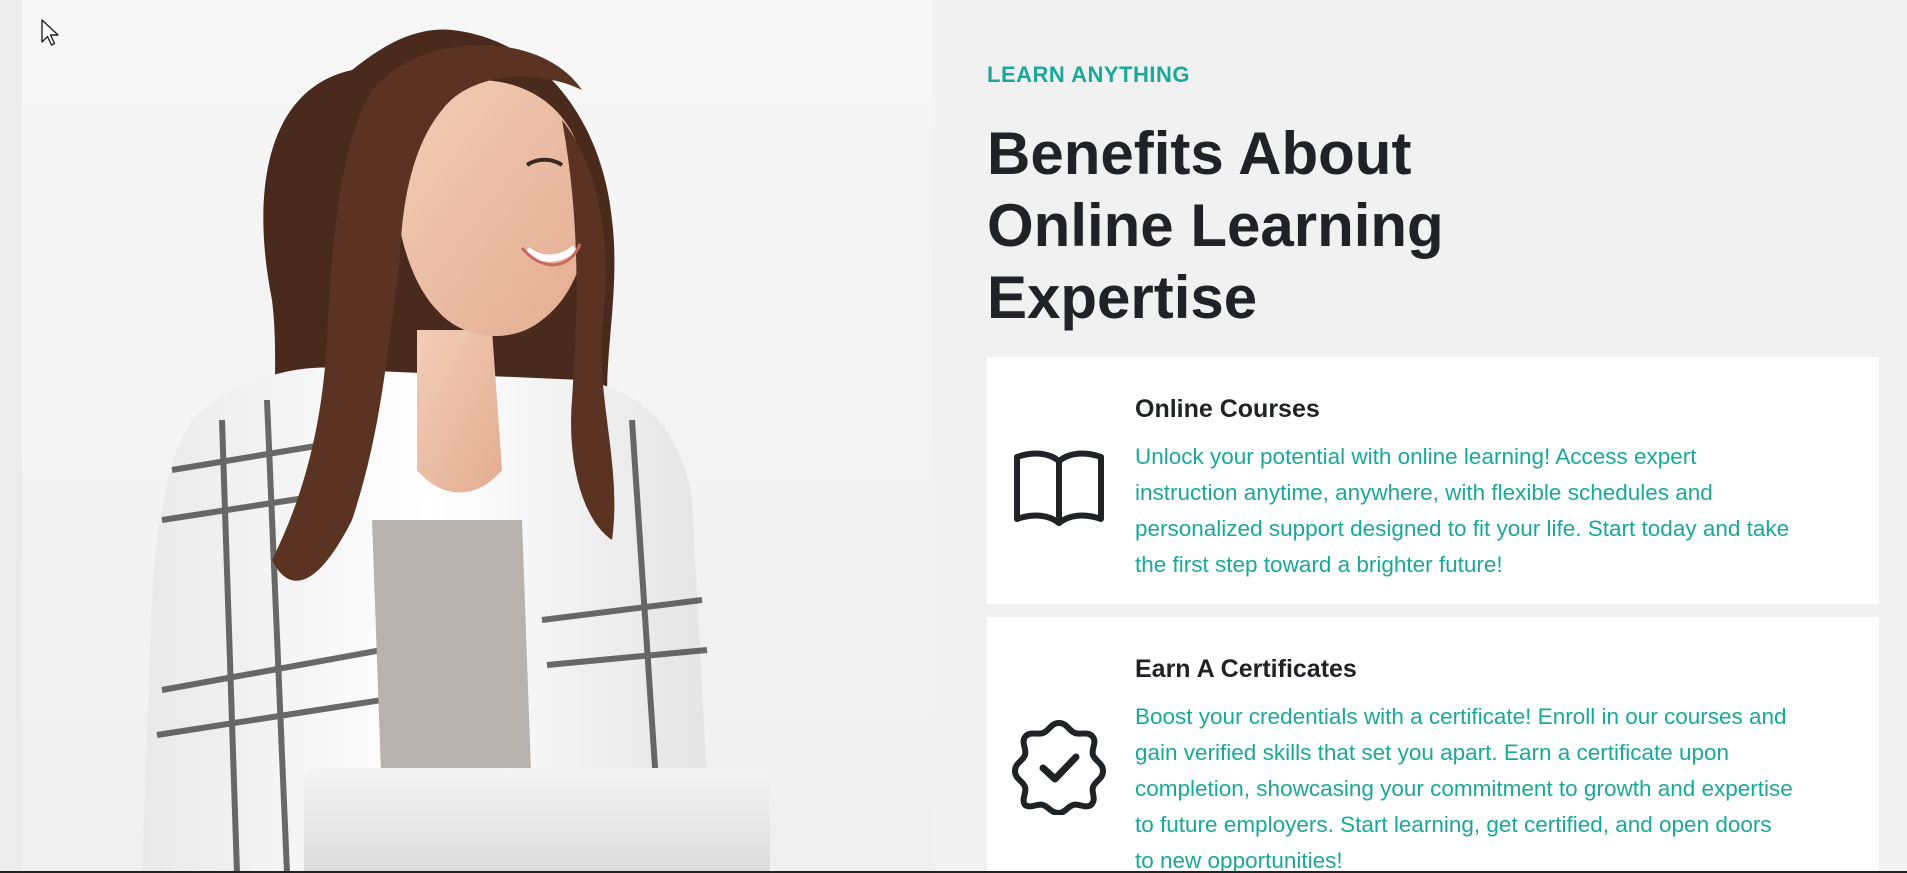 This screenshot has width=1907, height=873. Describe the element at coordinates (11, 436) in the screenshot. I see `left-margin` at that location.